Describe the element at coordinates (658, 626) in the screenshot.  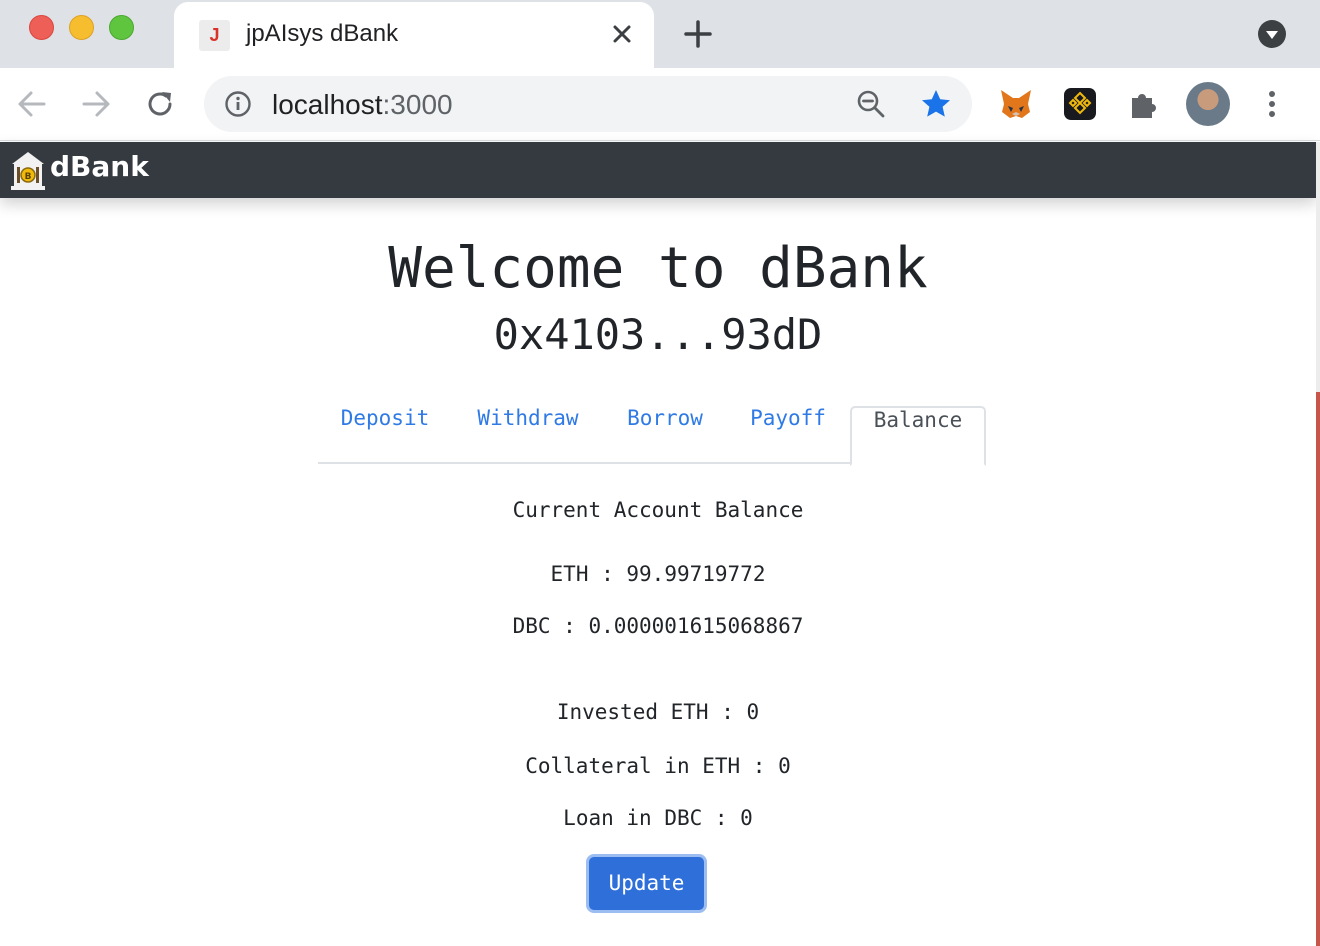
I see `dbc-balance: DBC : 0.000001615068867` at that location.